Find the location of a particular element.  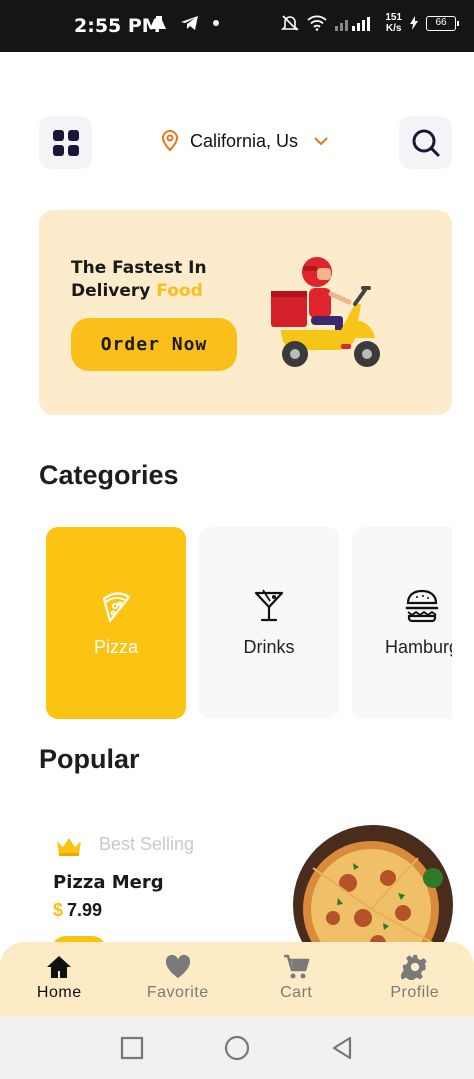

charging-icon is located at coordinates (414, 23).